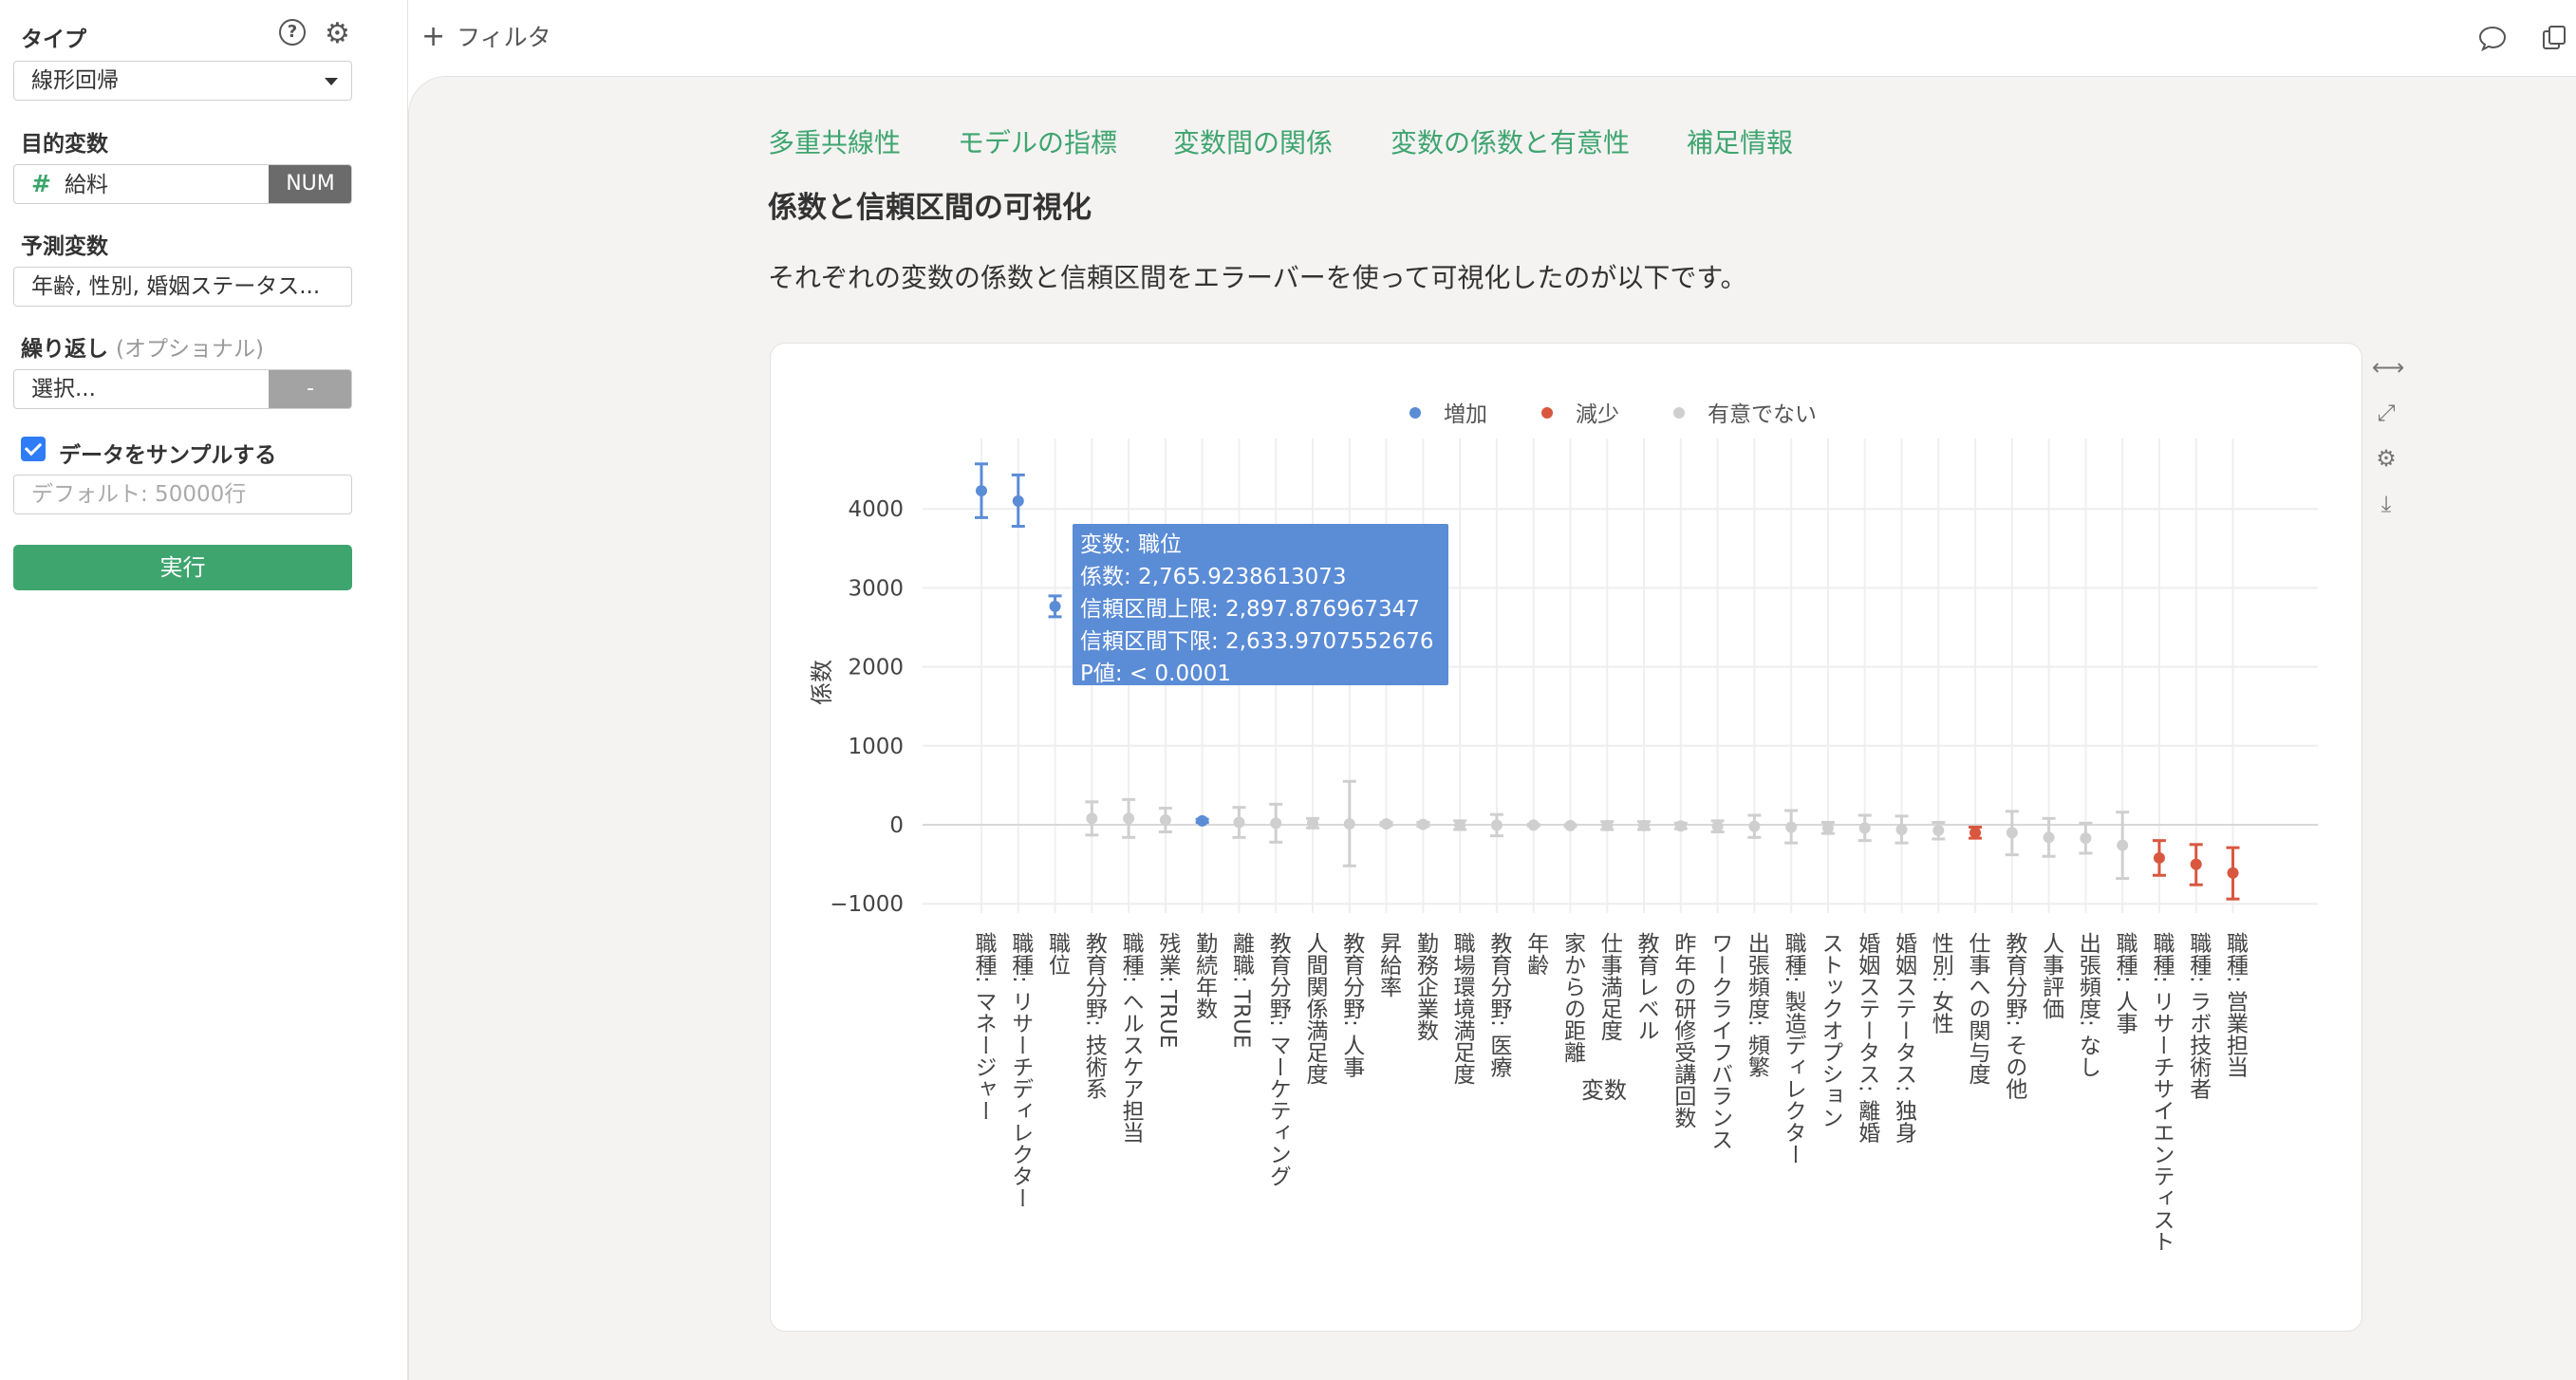 This screenshot has height=1380, width=2576. What do you see at coordinates (1352, 1004) in the screenshot?
I see `x-tick-label: 教育分野: 人事` at bounding box center [1352, 1004].